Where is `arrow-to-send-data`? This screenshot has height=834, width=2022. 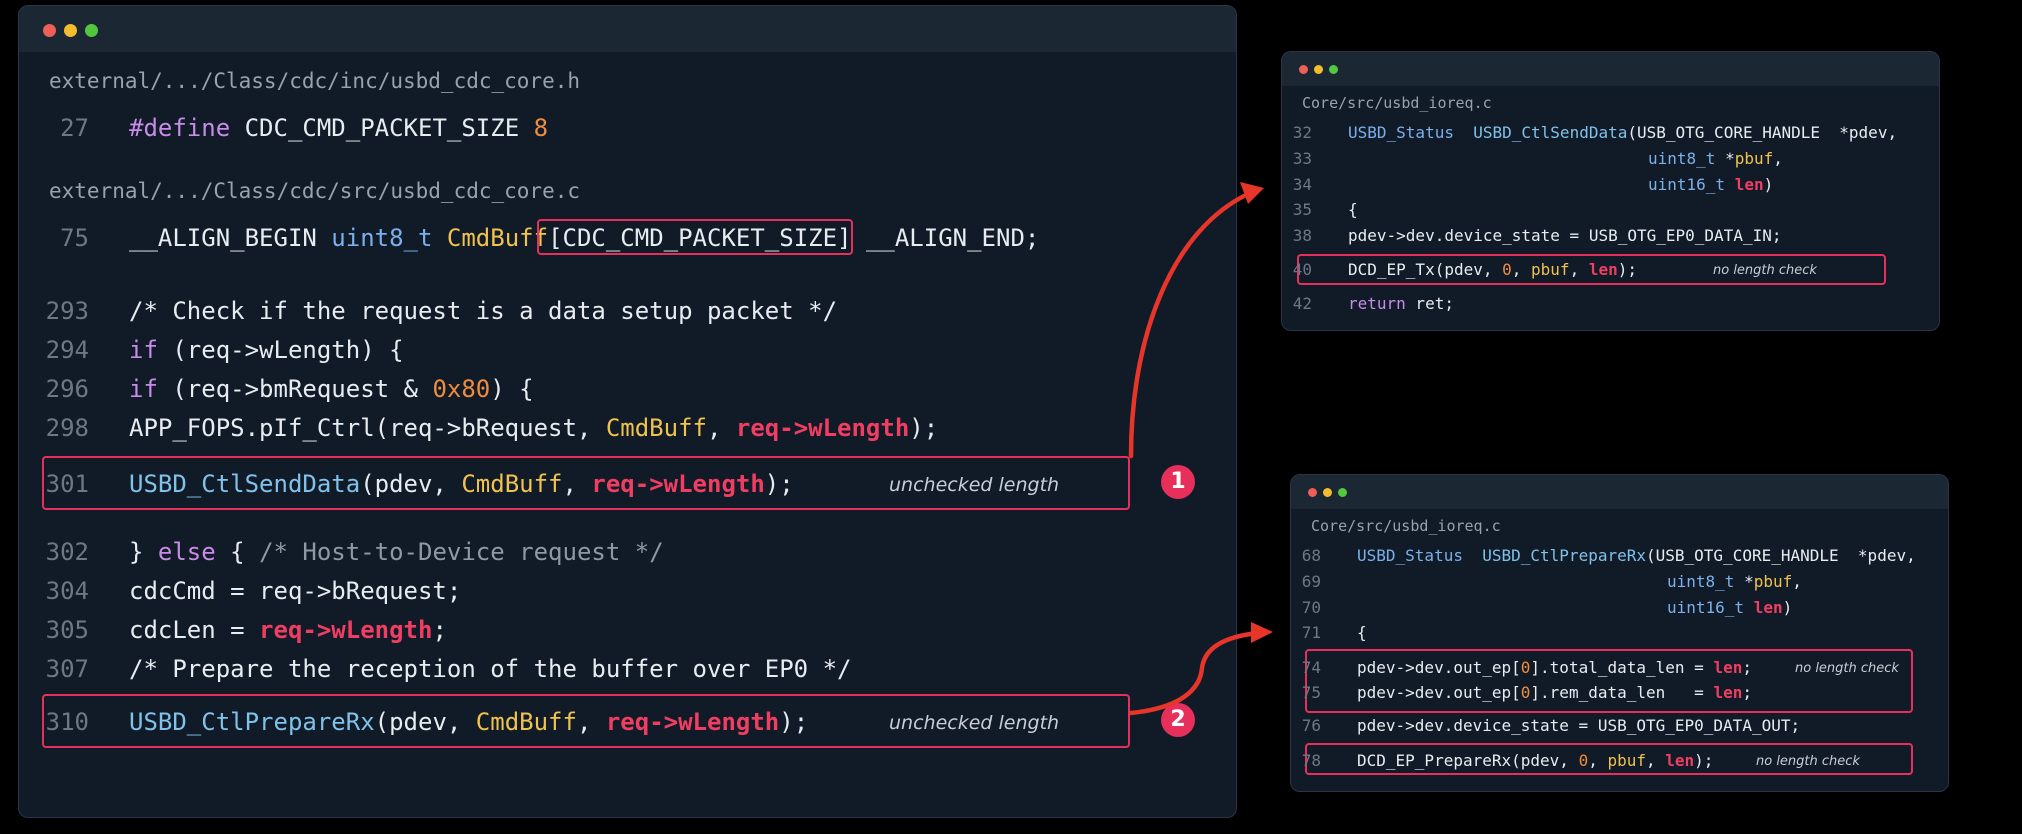
arrow-to-send-data is located at coordinates (1190, 324).